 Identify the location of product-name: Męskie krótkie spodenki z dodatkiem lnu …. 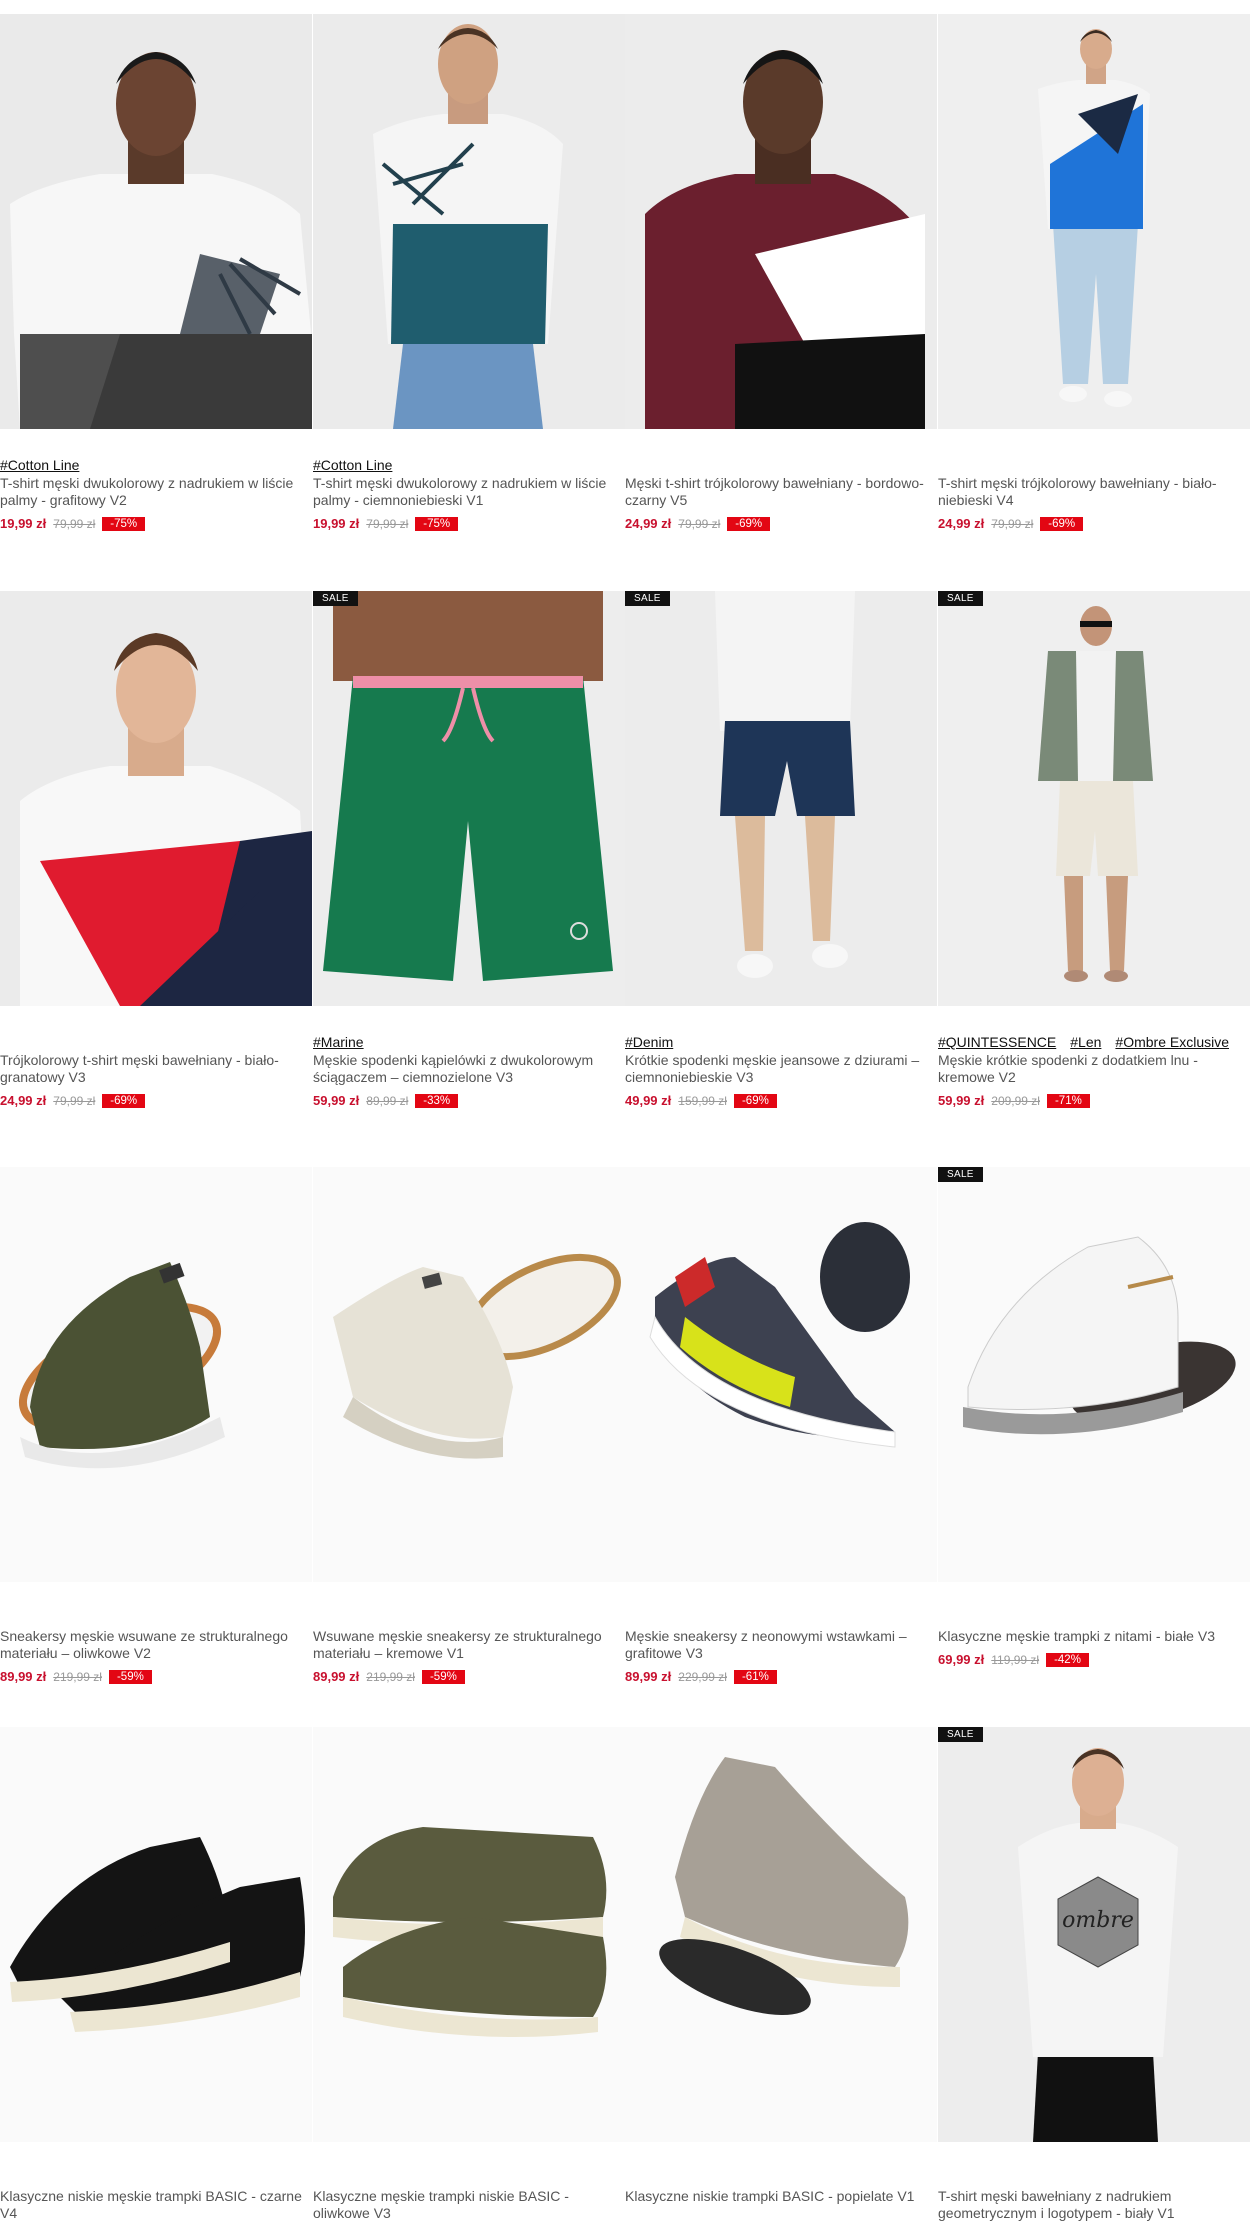
(1094, 1069).